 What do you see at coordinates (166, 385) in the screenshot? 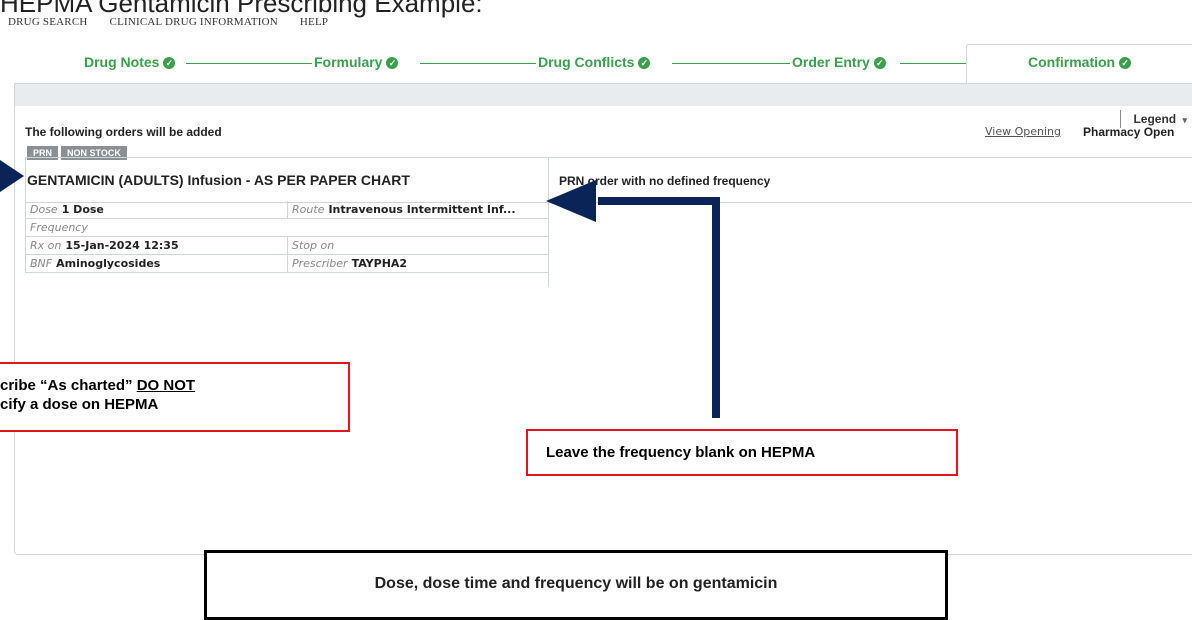
I see `callout-do-not: DO NOT` at bounding box center [166, 385].